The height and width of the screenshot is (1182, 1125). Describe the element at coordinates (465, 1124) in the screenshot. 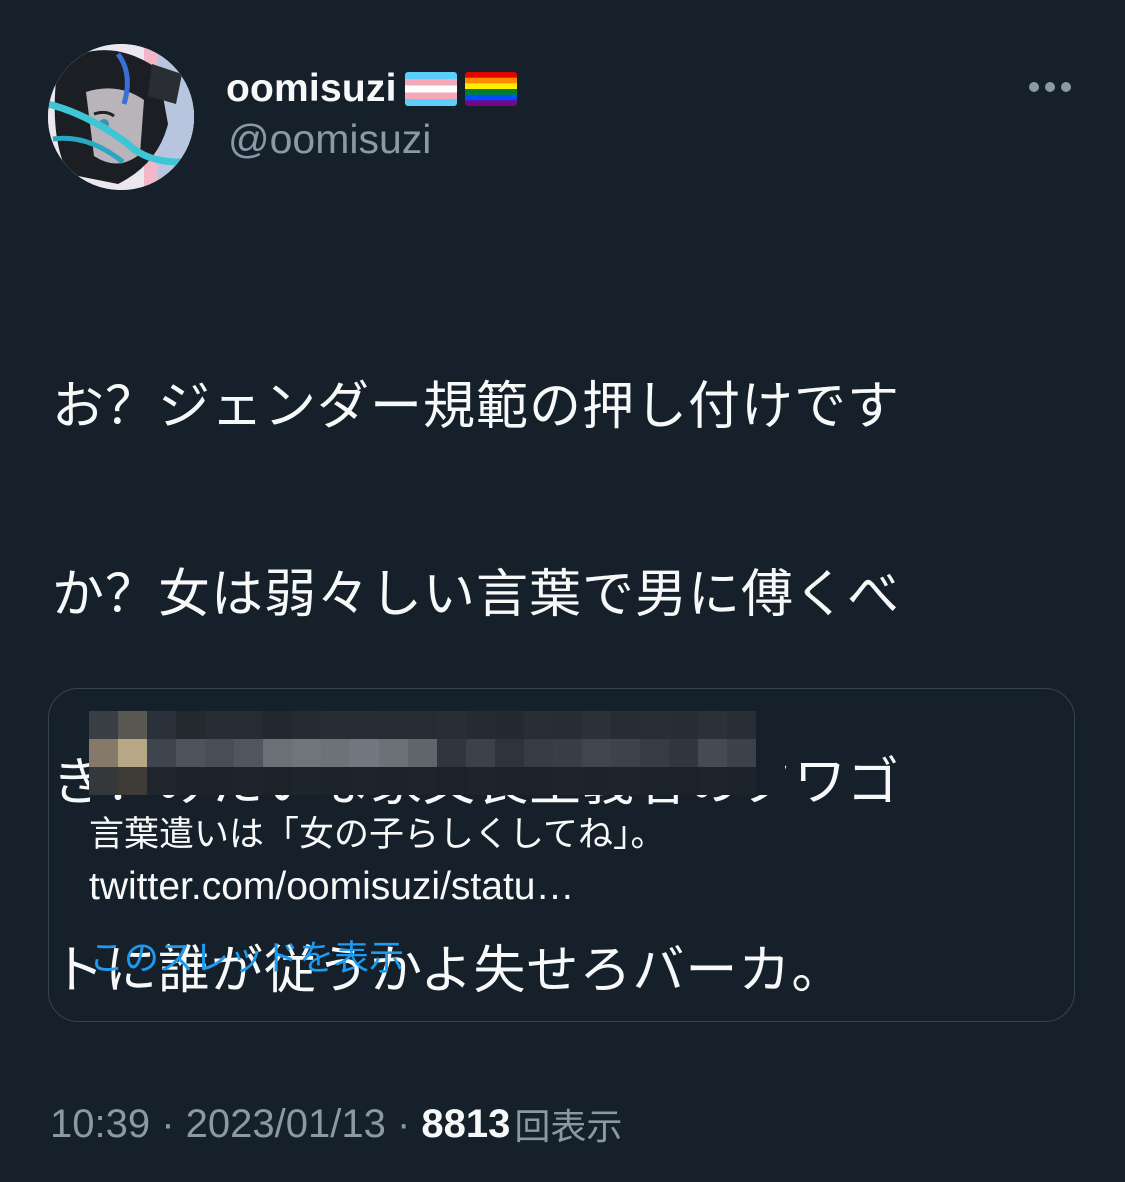

I see `views-count: 8813` at that location.